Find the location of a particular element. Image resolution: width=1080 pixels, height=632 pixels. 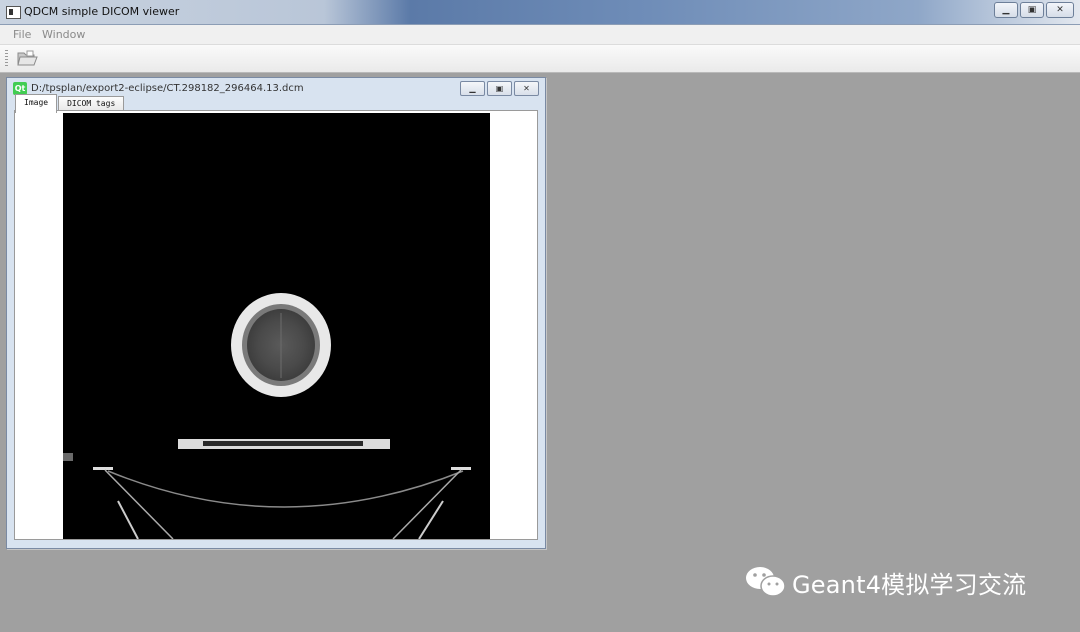

toolbar is located at coordinates (540, 59).